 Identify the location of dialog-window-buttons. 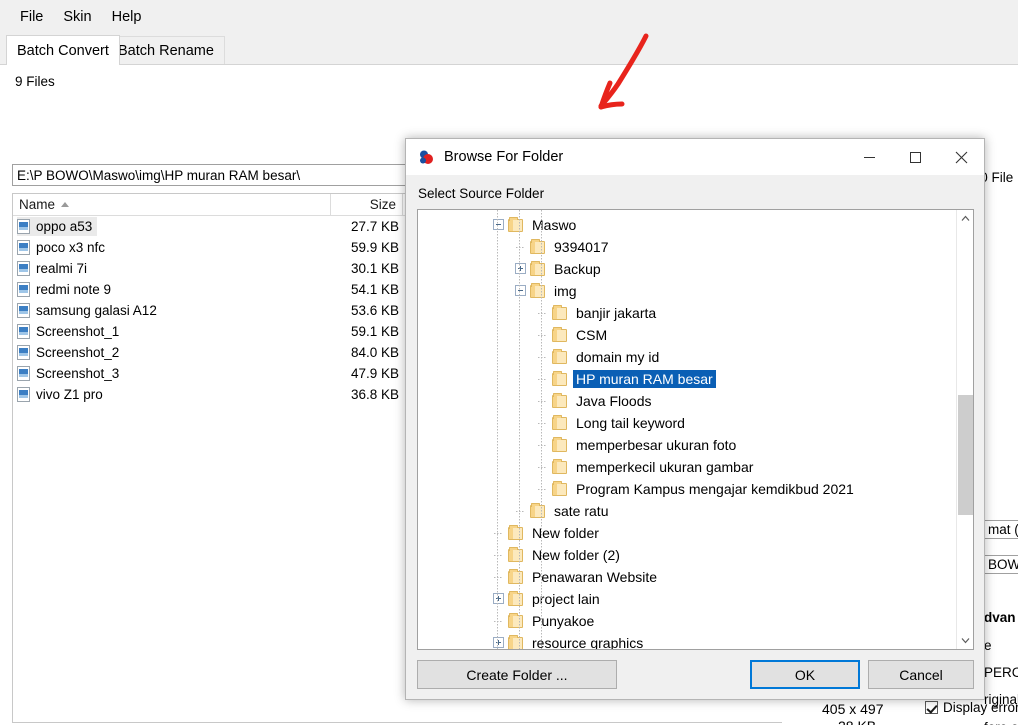
(915, 157).